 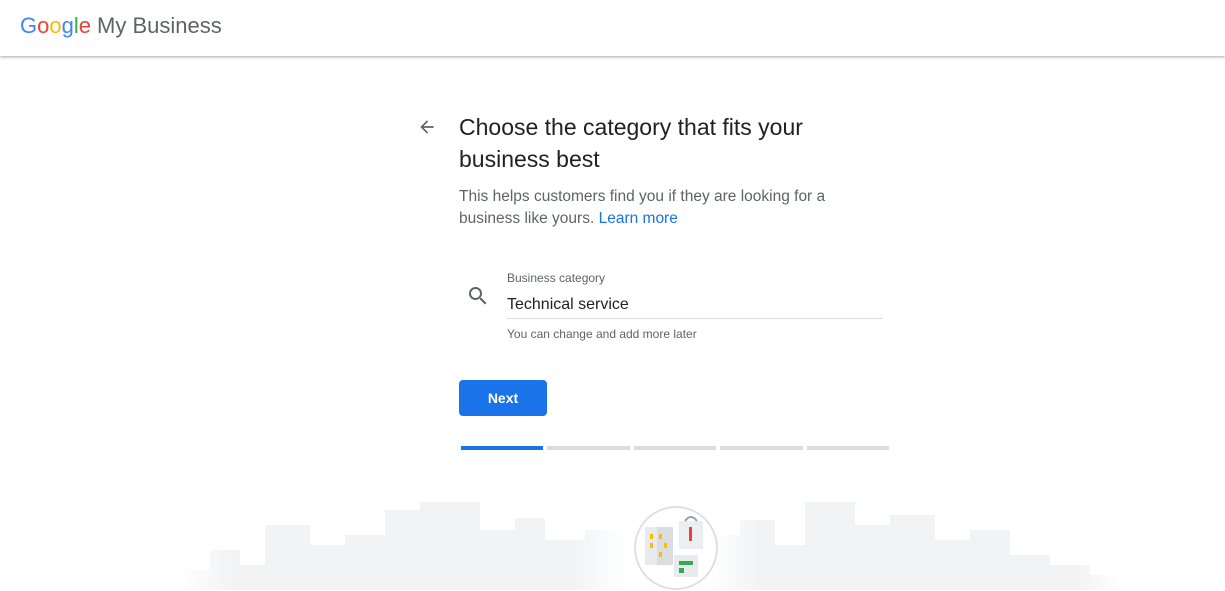 I want to click on logo-letter: G, so click(x=29, y=25).